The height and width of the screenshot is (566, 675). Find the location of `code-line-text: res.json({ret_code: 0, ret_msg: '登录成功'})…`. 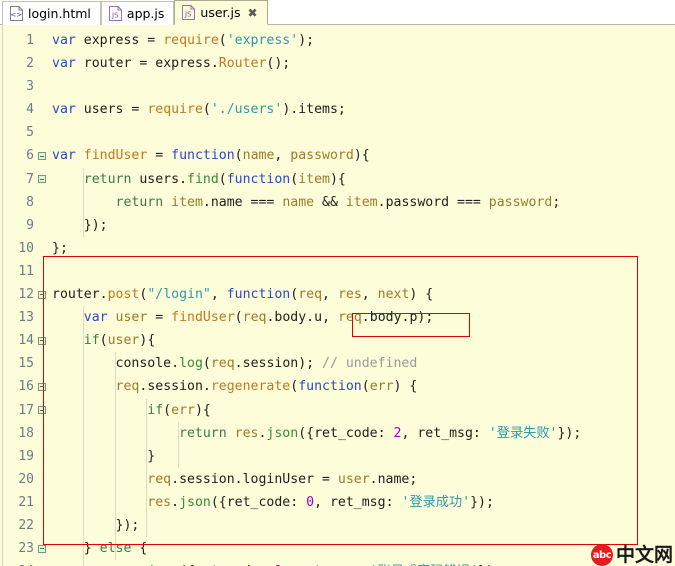

code-line-text: res.json({ret_code: 0, ret_msg: '登录成功'})… is located at coordinates (320, 502).